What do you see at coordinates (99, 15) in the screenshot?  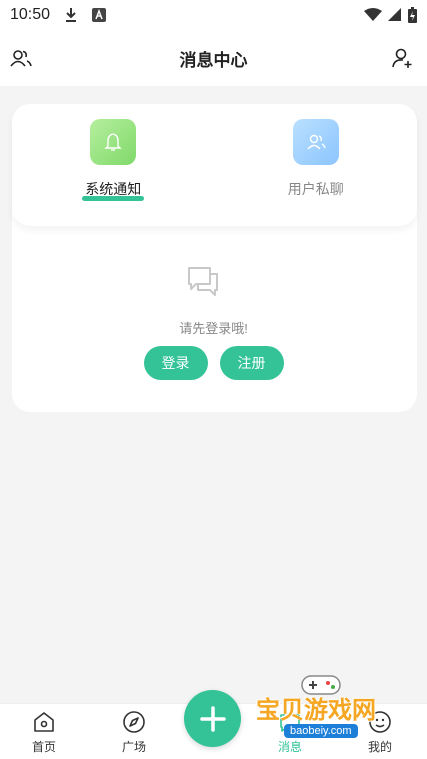 I see `app-a-icon` at bounding box center [99, 15].